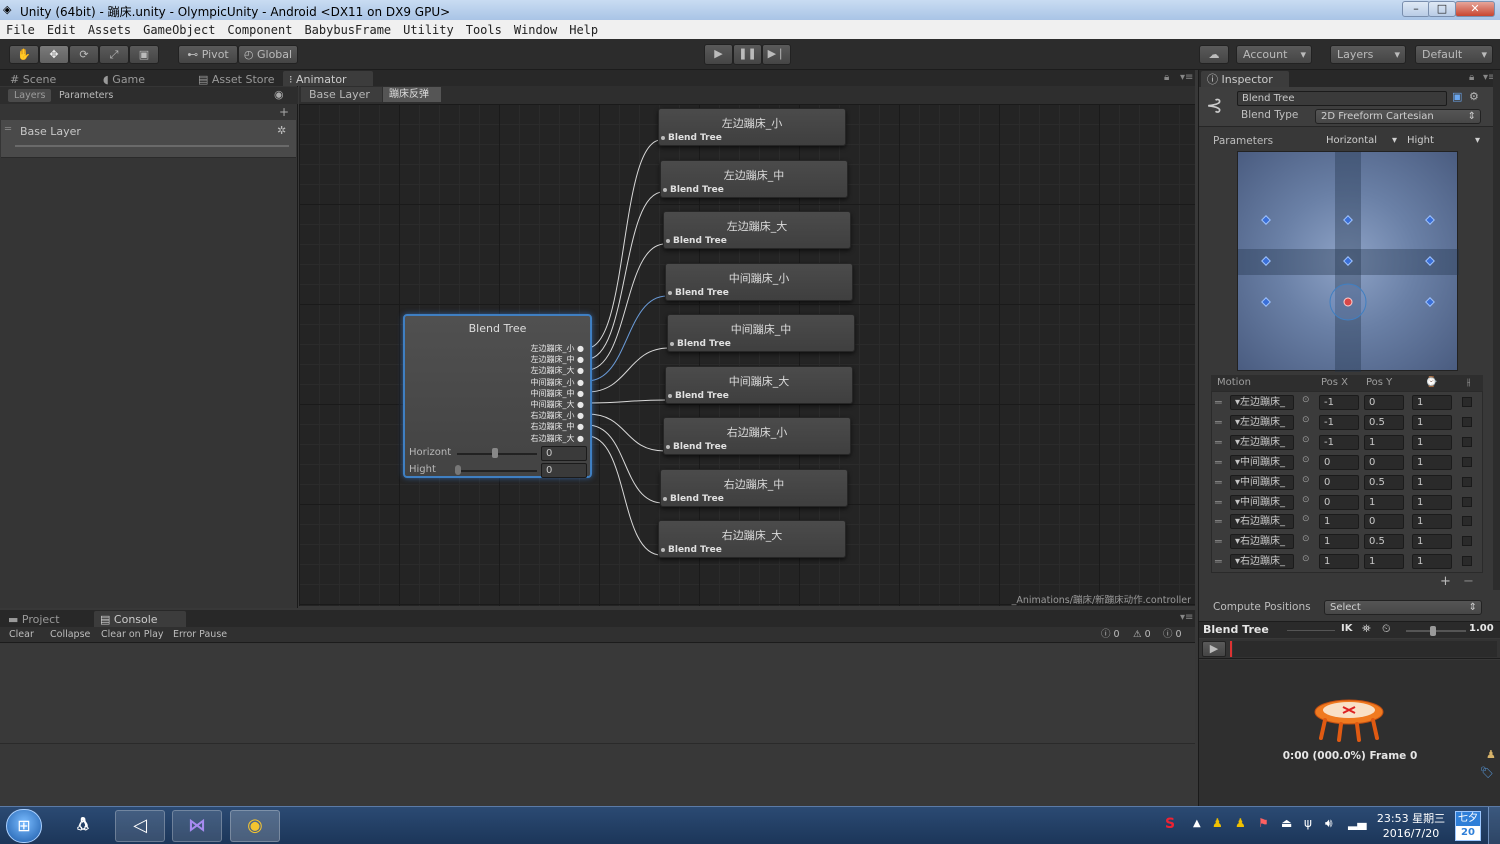 The height and width of the screenshot is (844, 1500). What do you see at coordinates (259, 29) in the screenshot?
I see `menu-component: Component` at bounding box center [259, 29].